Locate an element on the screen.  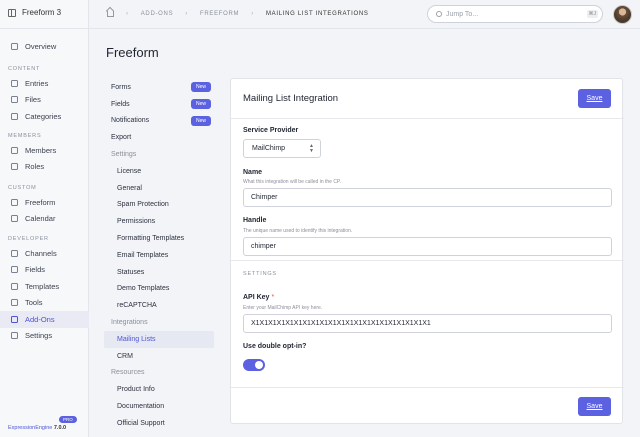
subnav-heading-resources: Resources is located at coordinates (159, 373).